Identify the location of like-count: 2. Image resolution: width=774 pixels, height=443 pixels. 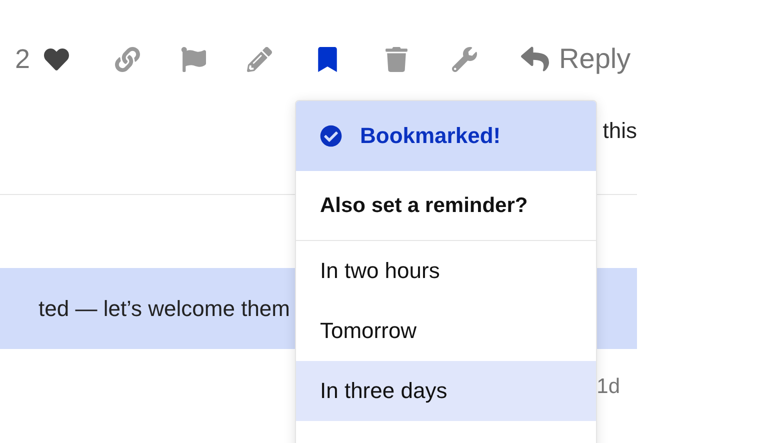
(22, 59).